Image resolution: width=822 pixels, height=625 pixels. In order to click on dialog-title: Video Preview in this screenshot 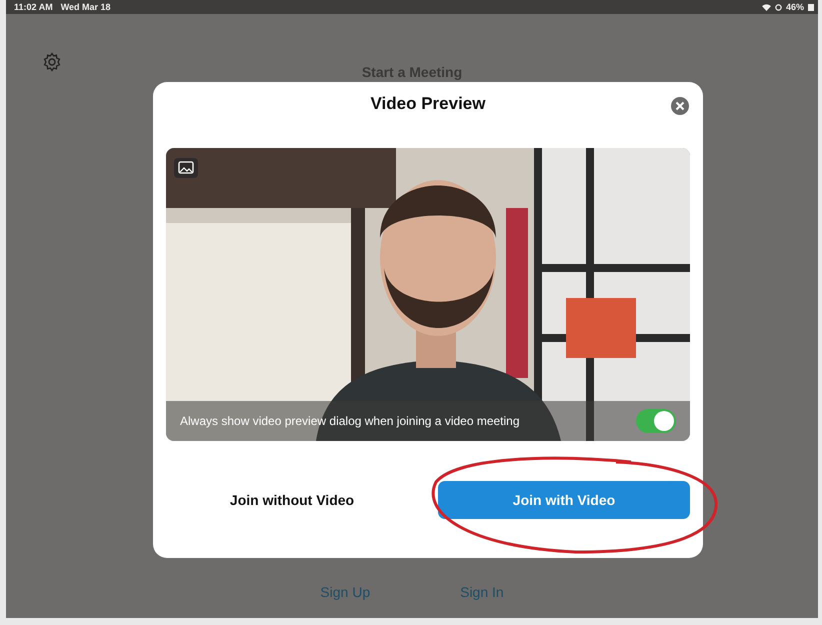, I will do `click(428, 104)`.